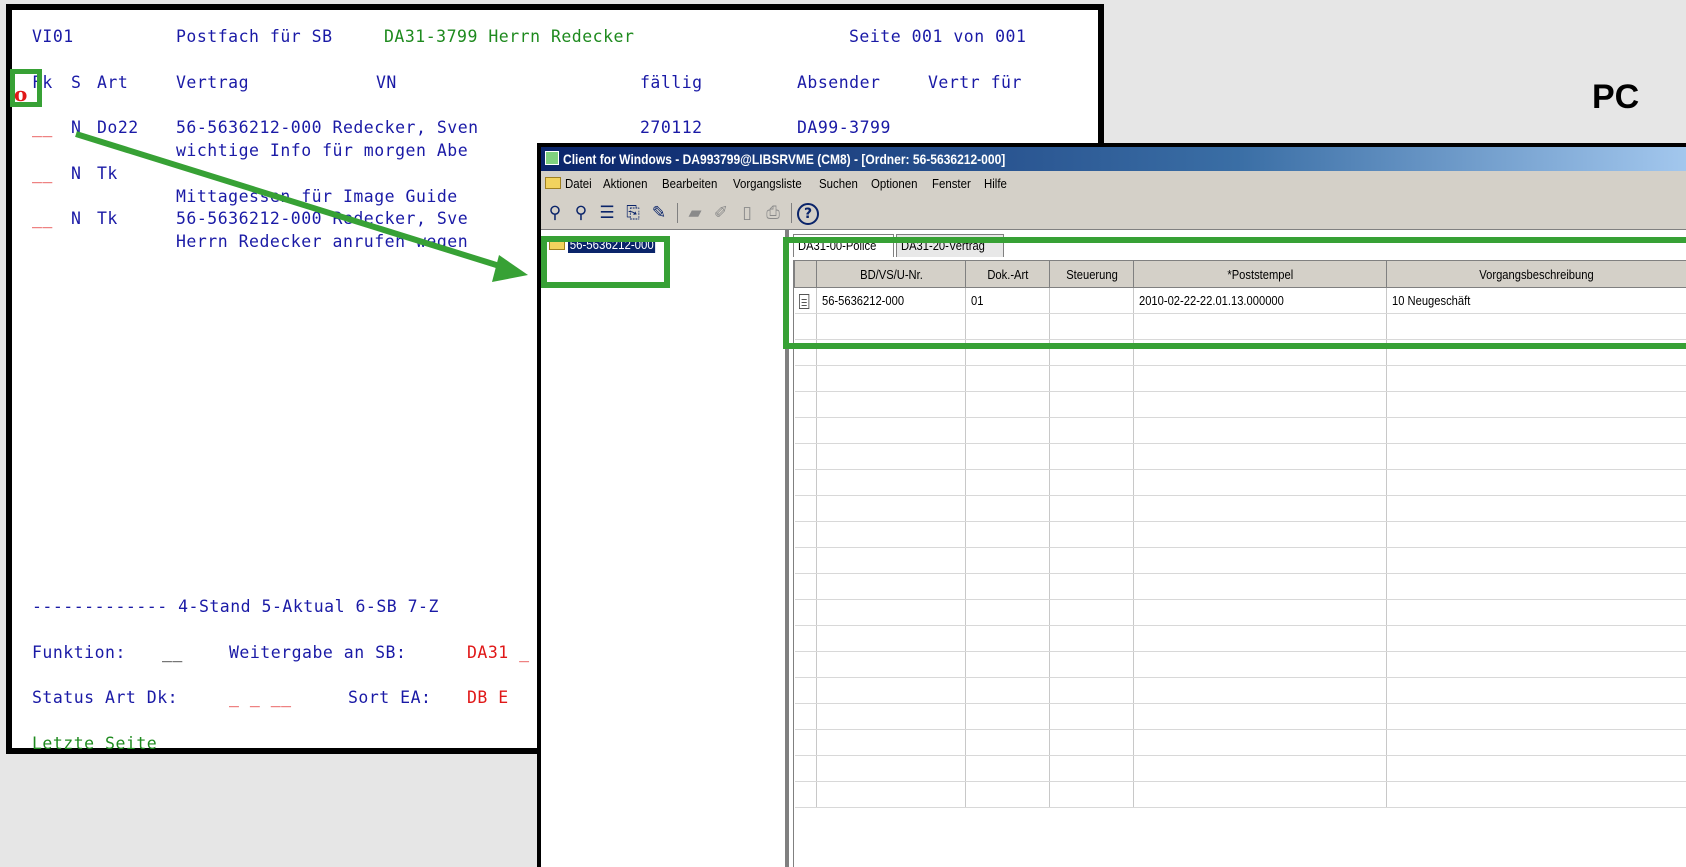 The height and width of the screenshot is (867, 1686). I want to click on row3-art: Tk, so click(107, 218).